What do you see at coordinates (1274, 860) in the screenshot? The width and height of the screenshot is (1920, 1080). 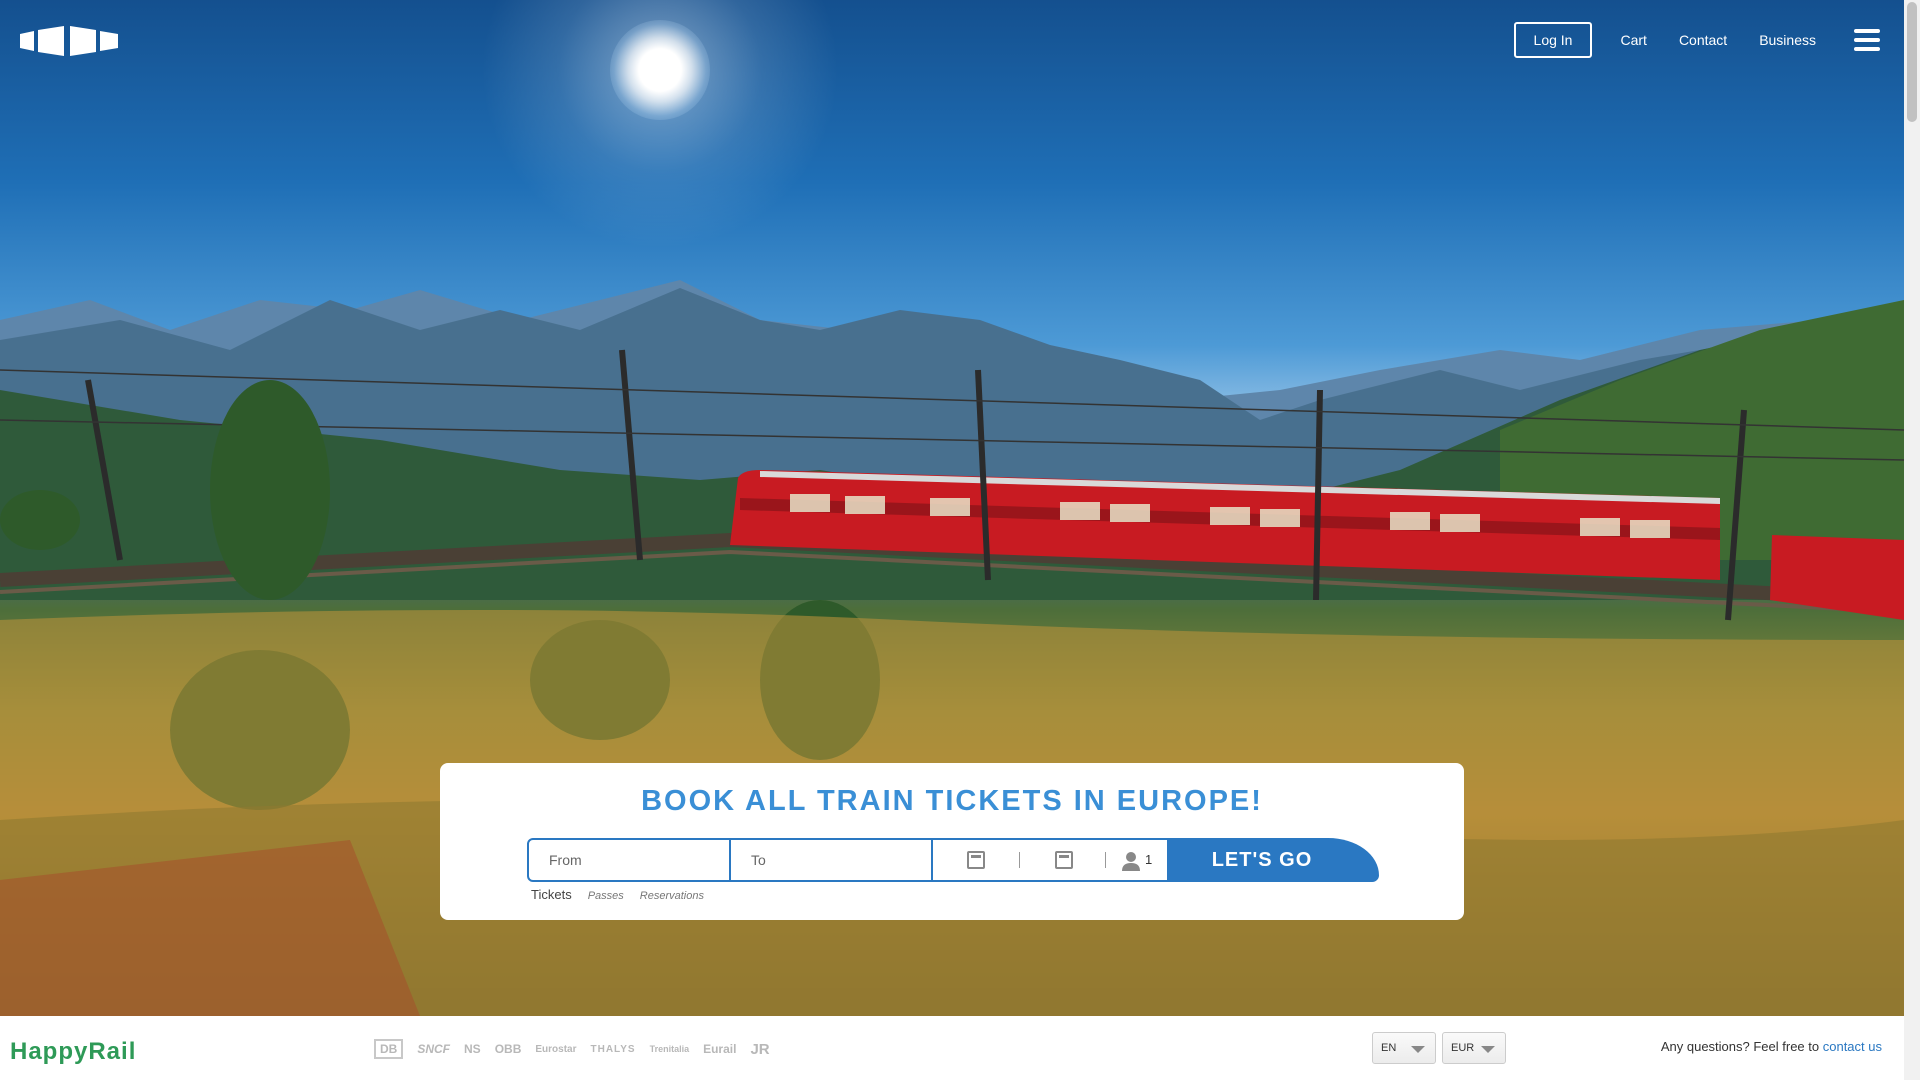 I see `lets-go-button: LET'S GO` at bounding box center [1274, 860].